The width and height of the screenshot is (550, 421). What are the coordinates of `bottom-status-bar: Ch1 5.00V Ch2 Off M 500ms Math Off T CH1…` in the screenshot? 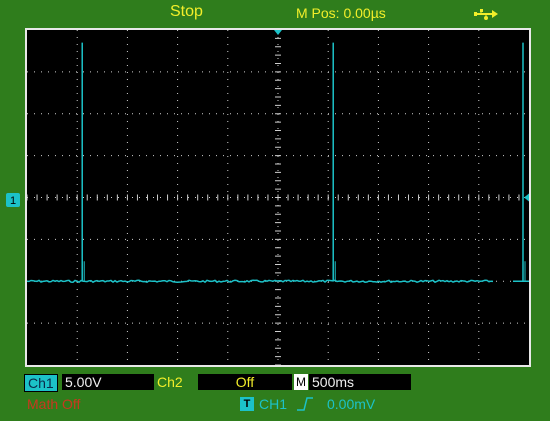 It's located at (275, 396).